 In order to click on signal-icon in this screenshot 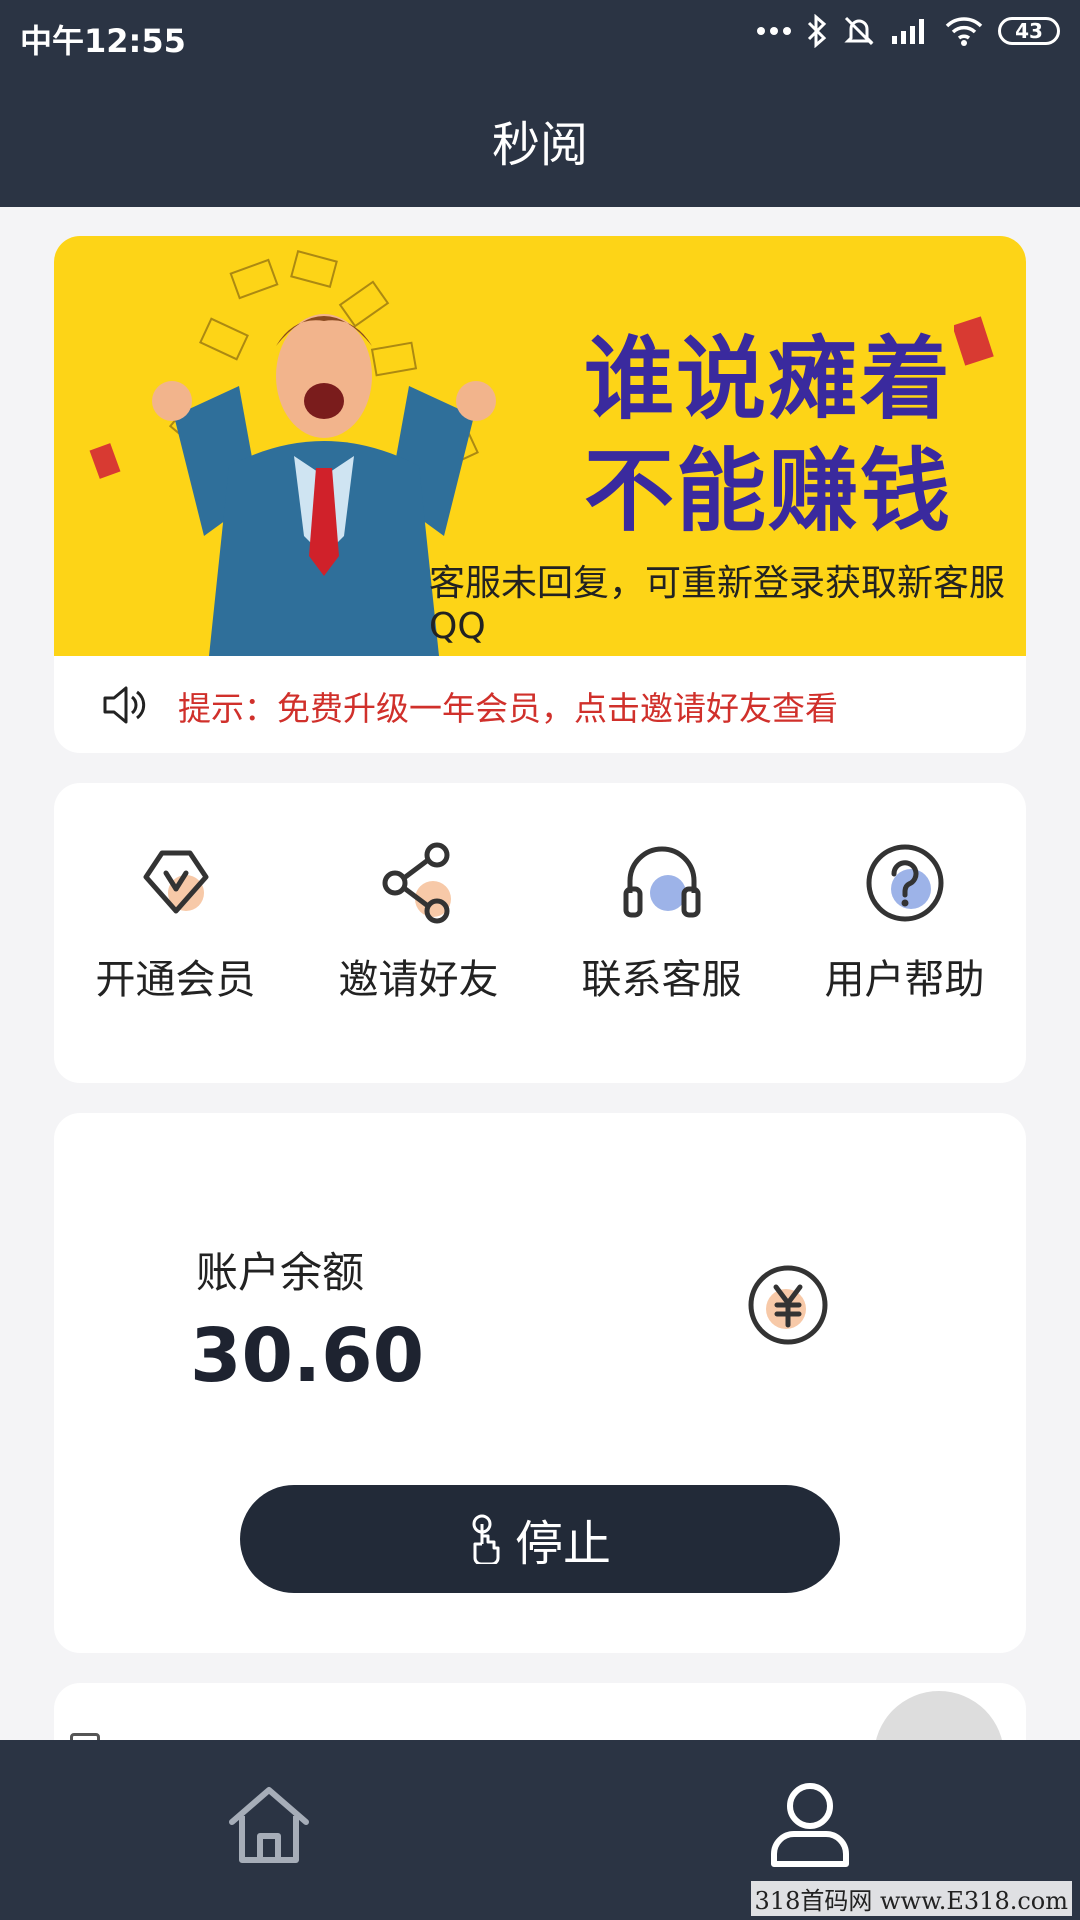, I will do `click(908, 31)`.